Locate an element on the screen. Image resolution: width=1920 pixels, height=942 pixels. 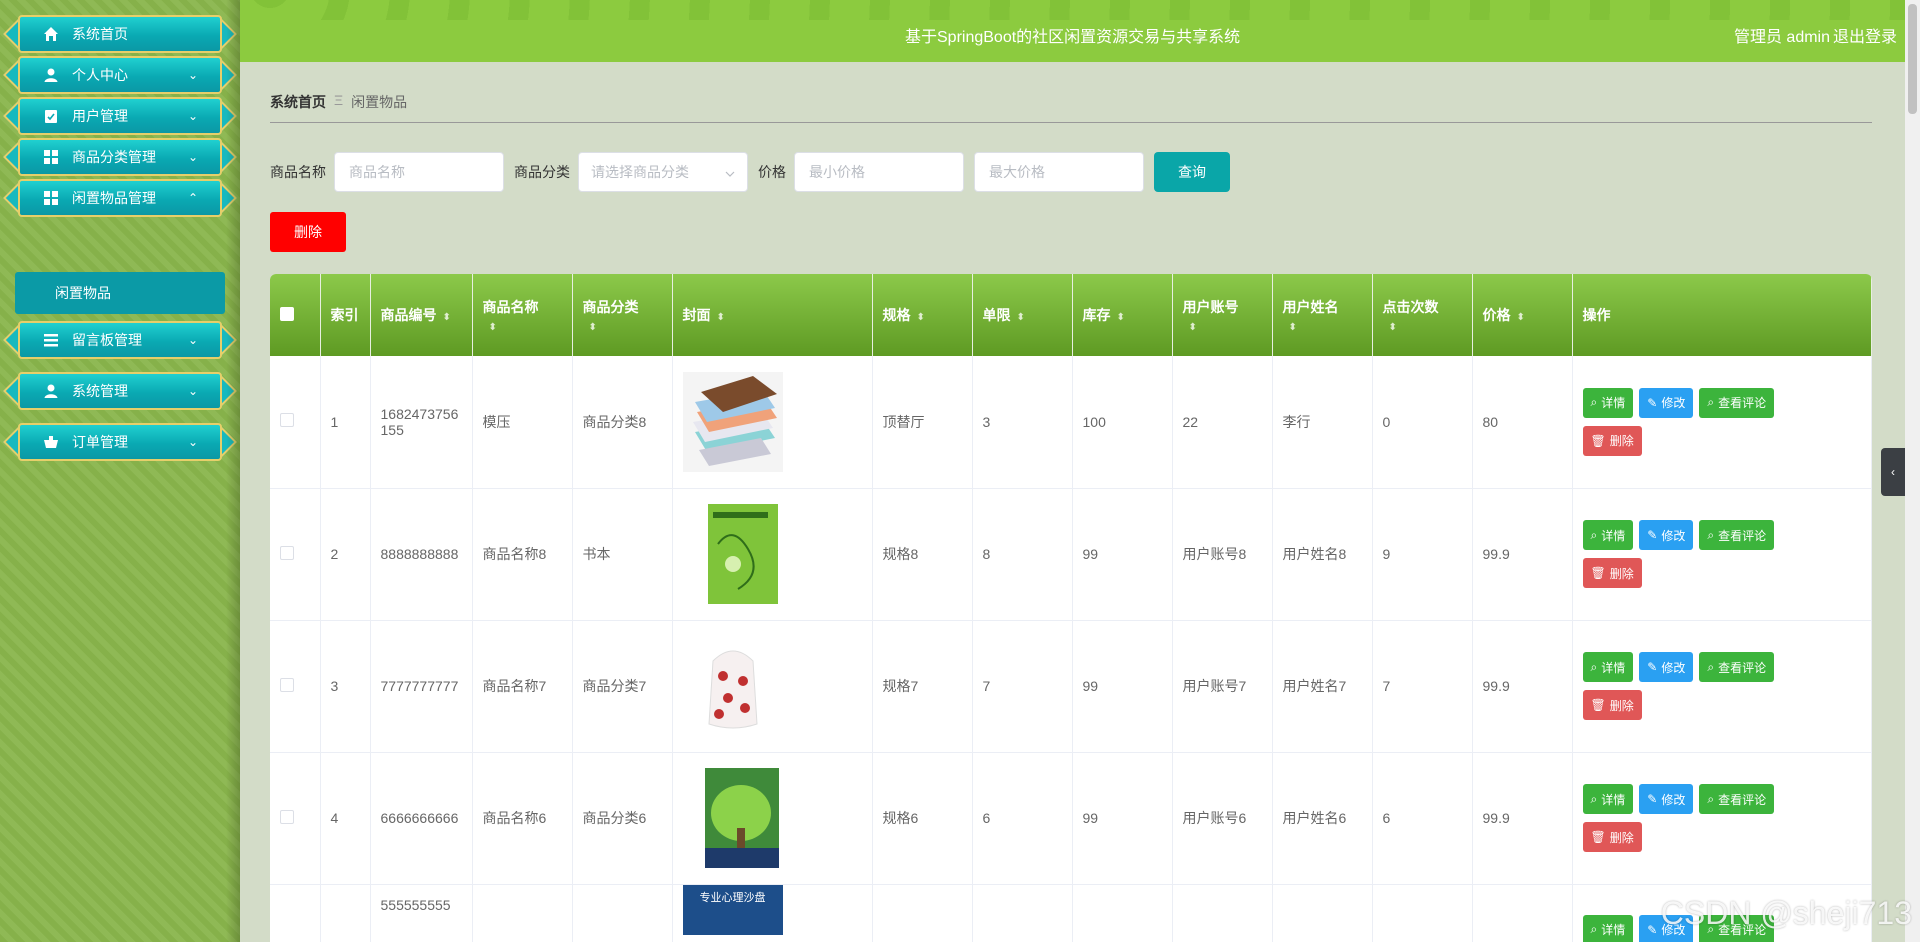
sidebar-item-messages: 留言板管理 ⌄ is located at coordinates (120, 340).